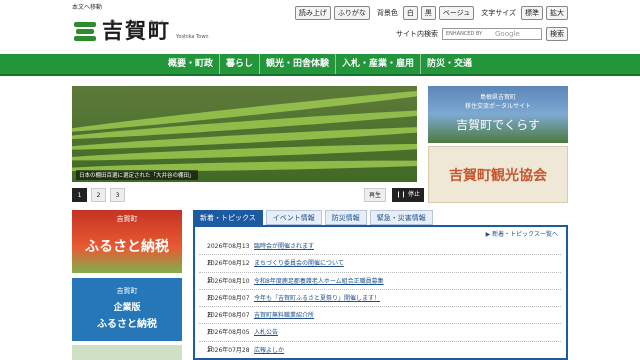 This screenshot has height=360, width=640. Describe the element at coordinates (79, 195) in the screenshot. I see `slide-1-button: 1` at that location.